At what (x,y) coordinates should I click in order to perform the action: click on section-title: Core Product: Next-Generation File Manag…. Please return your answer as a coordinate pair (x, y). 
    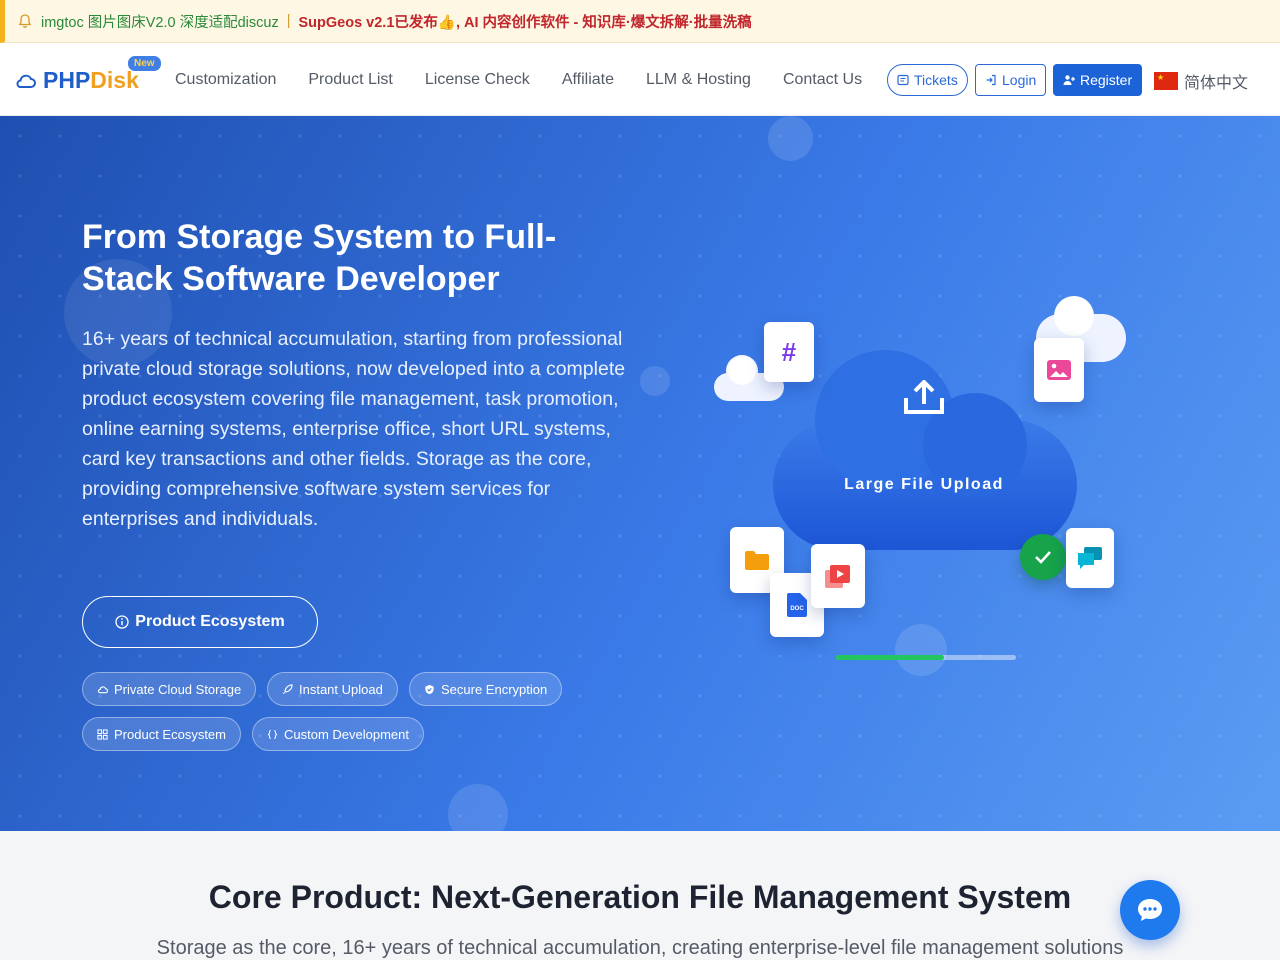
    Looking at the image, I should click on (640, 897).